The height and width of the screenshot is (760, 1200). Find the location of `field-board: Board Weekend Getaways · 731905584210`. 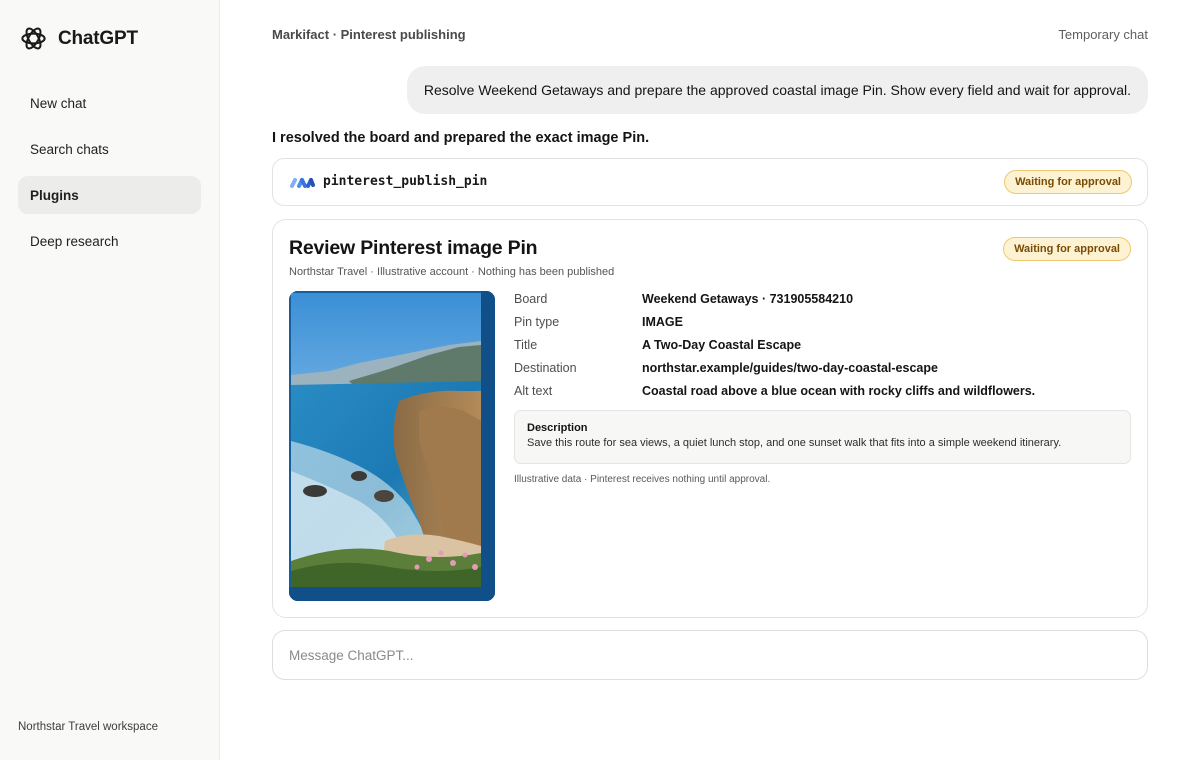

field-board: Board Weekend Getaways · 731905584210 is located at coordinates (824, 302).